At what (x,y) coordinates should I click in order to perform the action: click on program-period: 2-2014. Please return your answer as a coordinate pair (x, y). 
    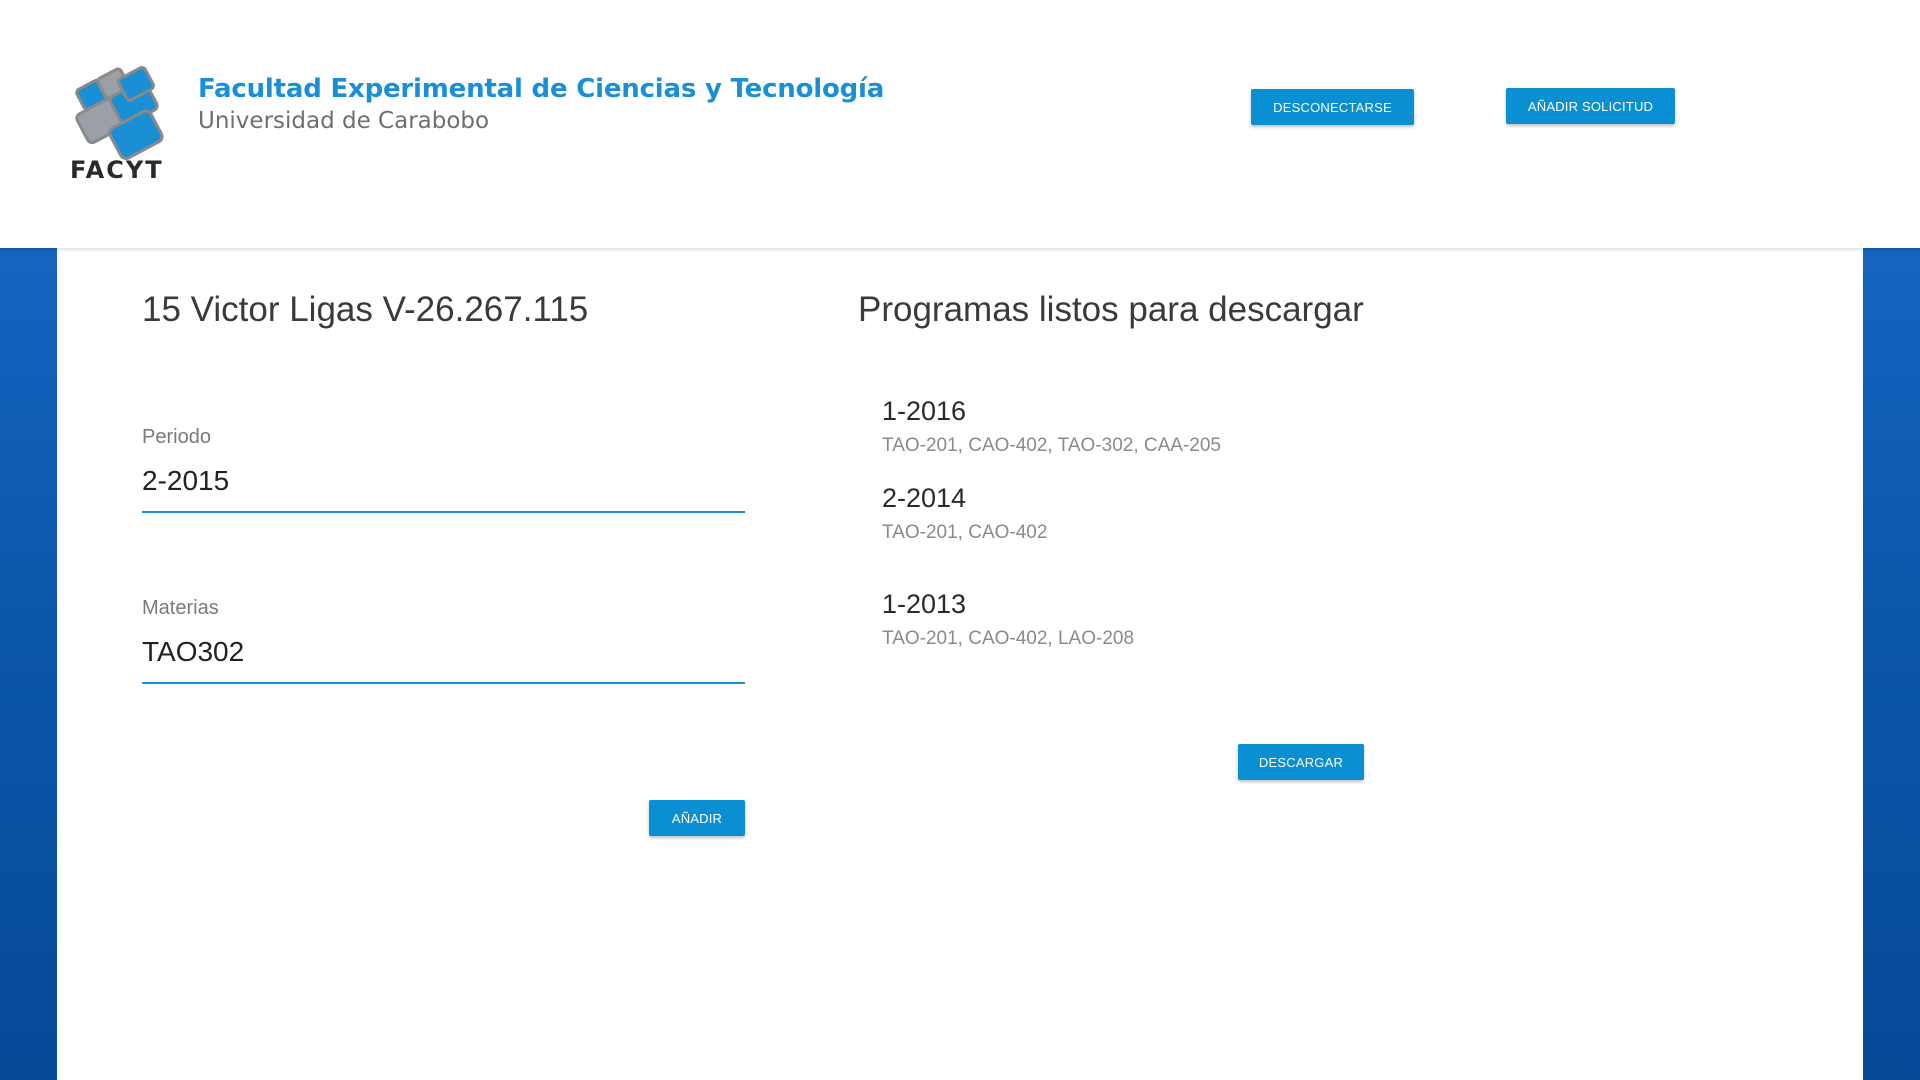
    Looking at the image, I should click on (924, 498).